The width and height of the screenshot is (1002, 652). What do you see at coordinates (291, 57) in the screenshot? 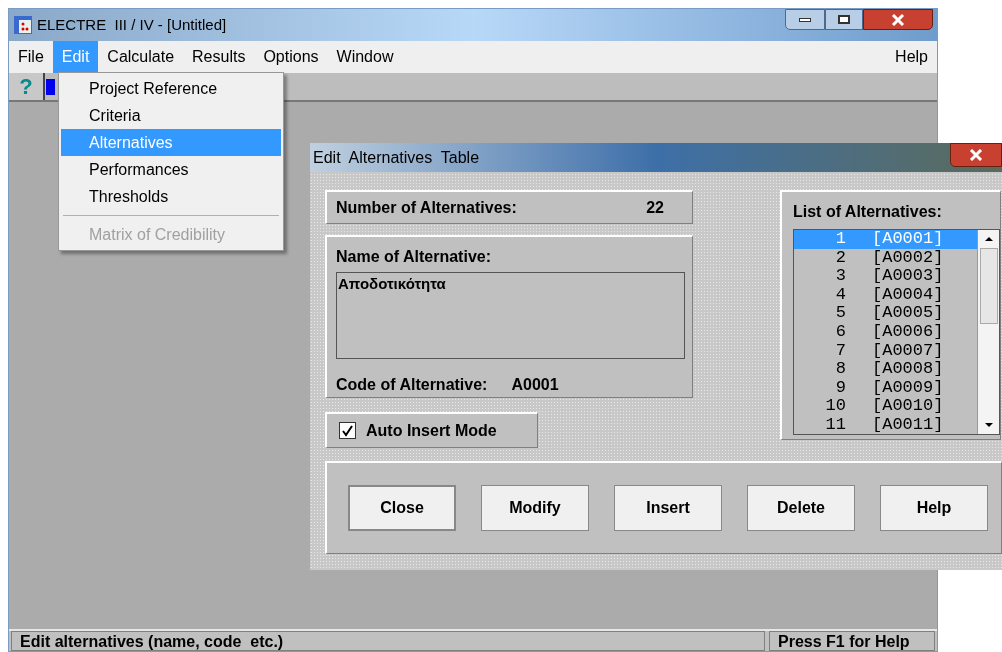
I see `menu-item: Options` at bounding box center [291, 57].